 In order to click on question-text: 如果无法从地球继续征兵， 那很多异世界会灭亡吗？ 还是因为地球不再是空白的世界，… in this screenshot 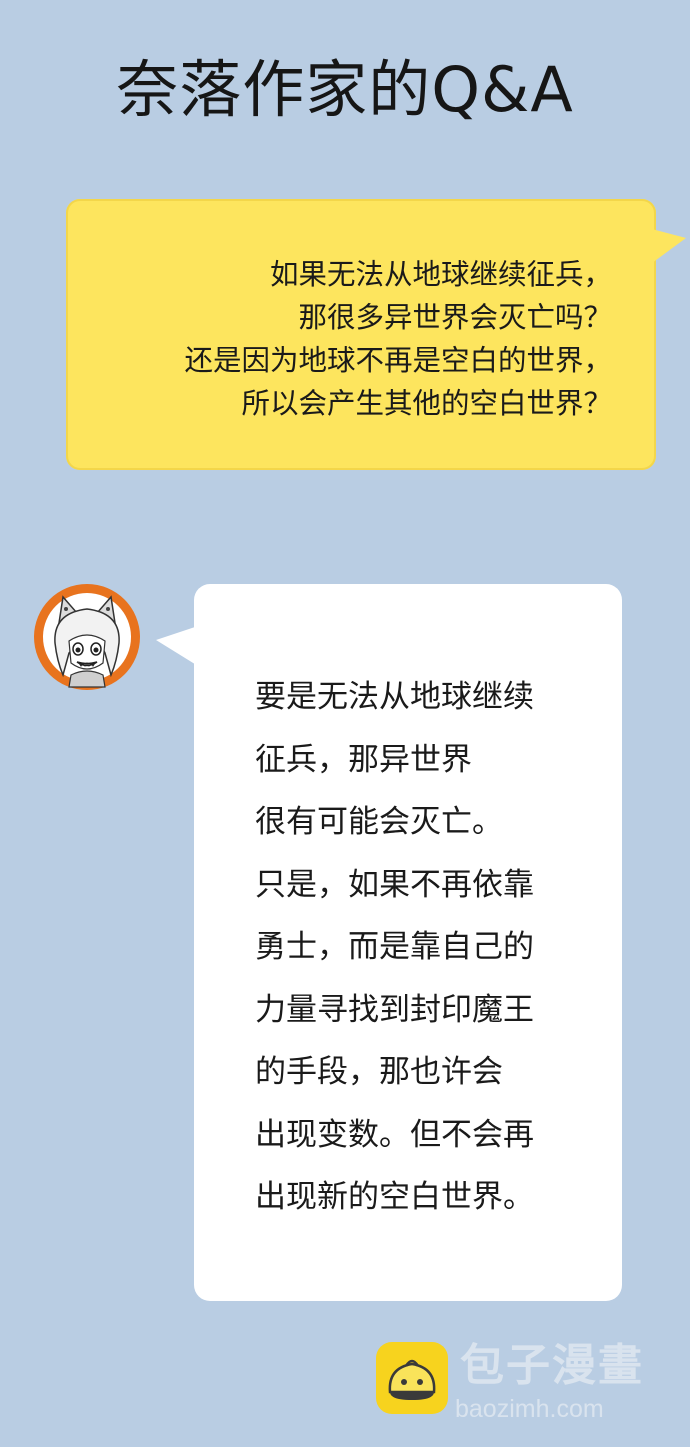, I will do `click(398, 339)`.